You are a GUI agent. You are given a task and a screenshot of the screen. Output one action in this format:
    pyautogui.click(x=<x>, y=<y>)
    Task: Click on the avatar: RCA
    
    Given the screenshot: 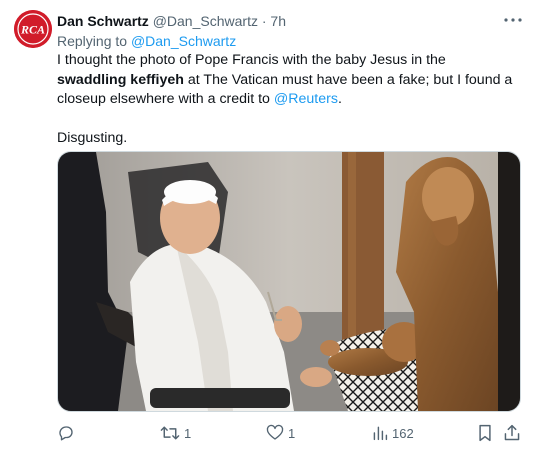 What is the action you would take?
    pyautogui.click(x=33, y=29)
    